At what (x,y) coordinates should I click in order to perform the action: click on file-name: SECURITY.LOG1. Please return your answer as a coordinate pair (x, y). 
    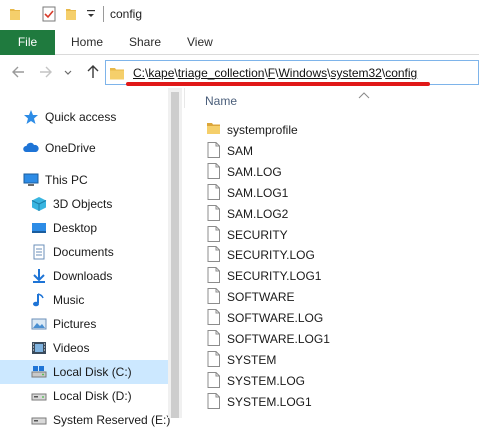
    Looking at the image, I should click on (274, 276).